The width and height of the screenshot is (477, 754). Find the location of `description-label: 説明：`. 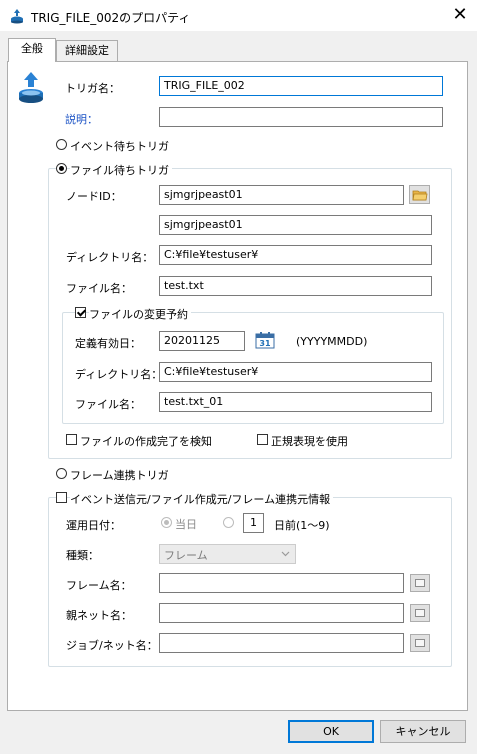

description-label: 説明： is located at coordinates (81, 119).